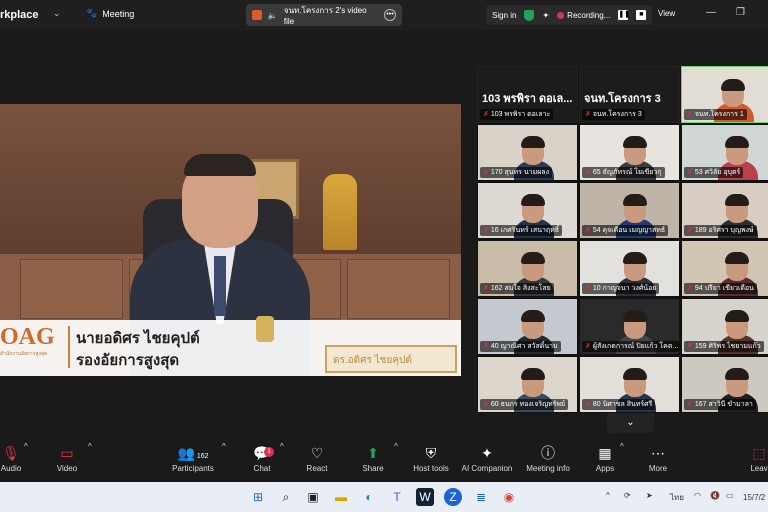  I want to click on participant-label: ✗ 159 ศิริพร ไชยามแก้ว, so click(724, 346).